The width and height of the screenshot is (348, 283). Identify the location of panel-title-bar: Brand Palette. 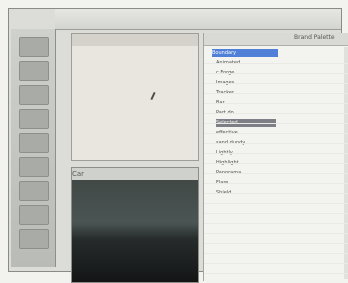
(276, 39).